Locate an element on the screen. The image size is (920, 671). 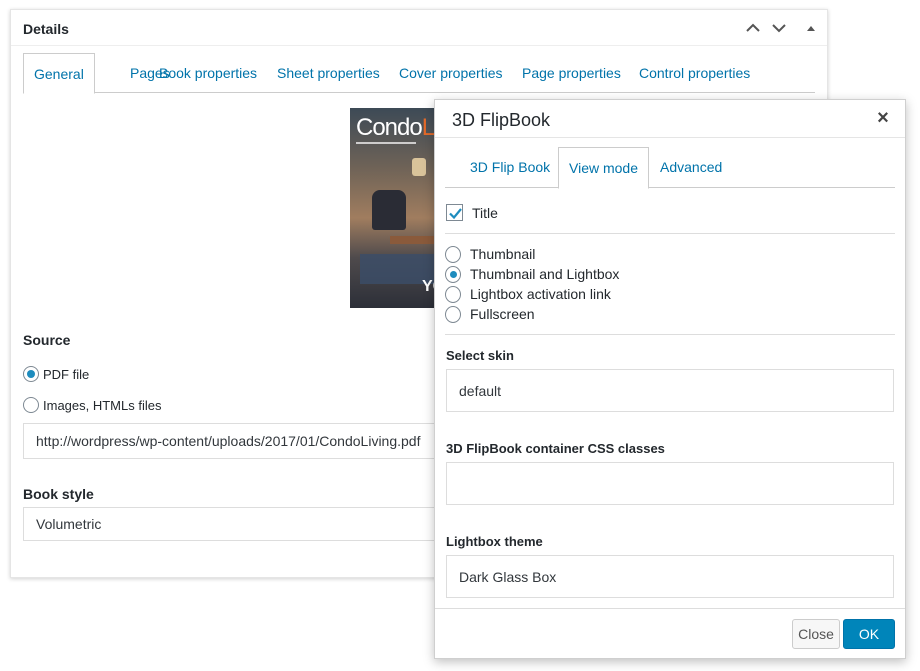
book-style-label: Book style is located at coordinates (58, 494).